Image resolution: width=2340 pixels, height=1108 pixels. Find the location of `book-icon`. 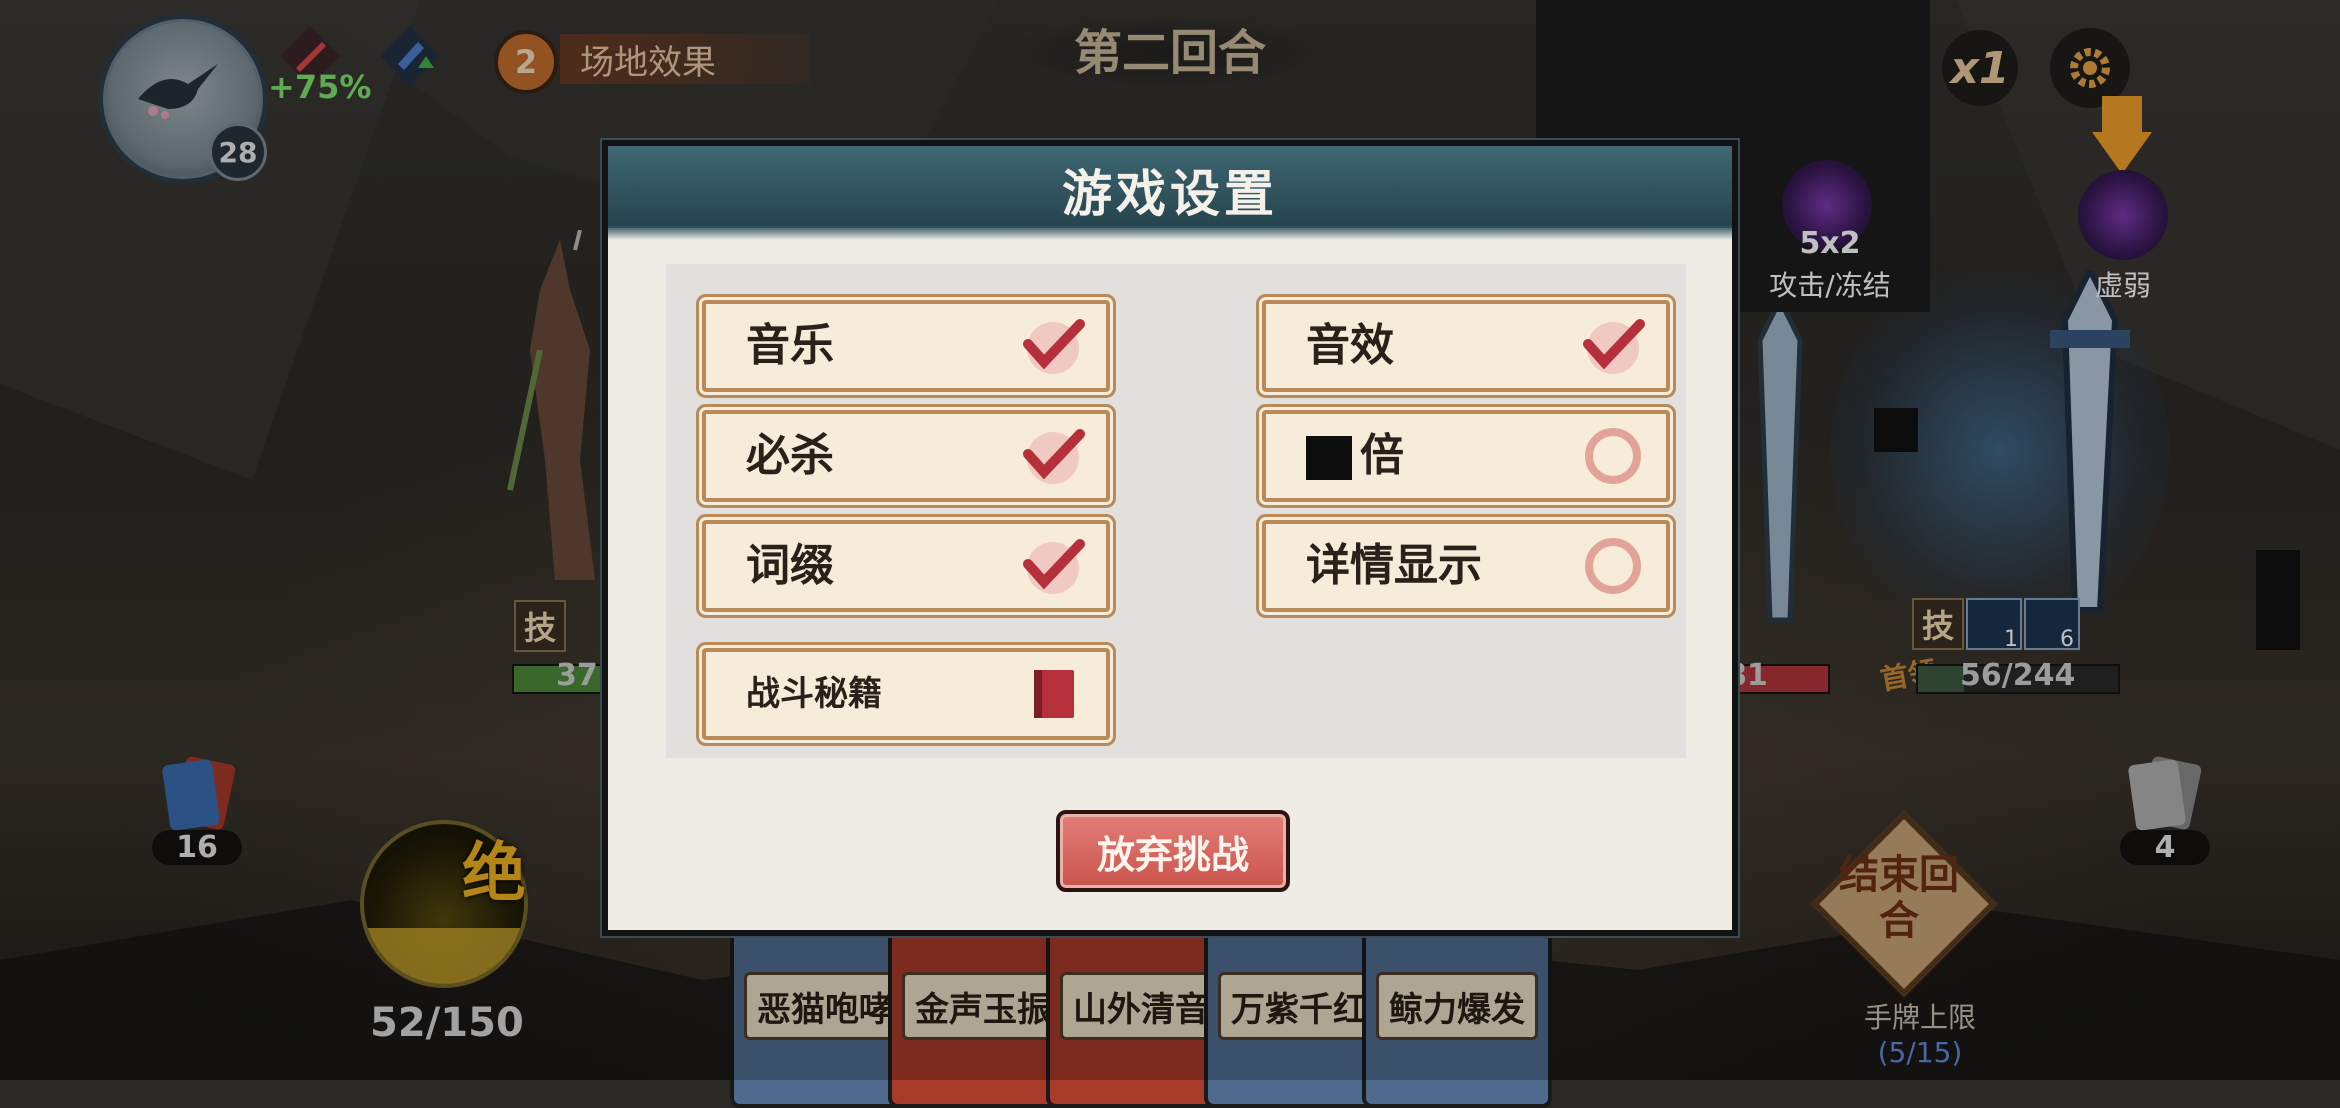

book-icon is located at coordinates (1054, 694).